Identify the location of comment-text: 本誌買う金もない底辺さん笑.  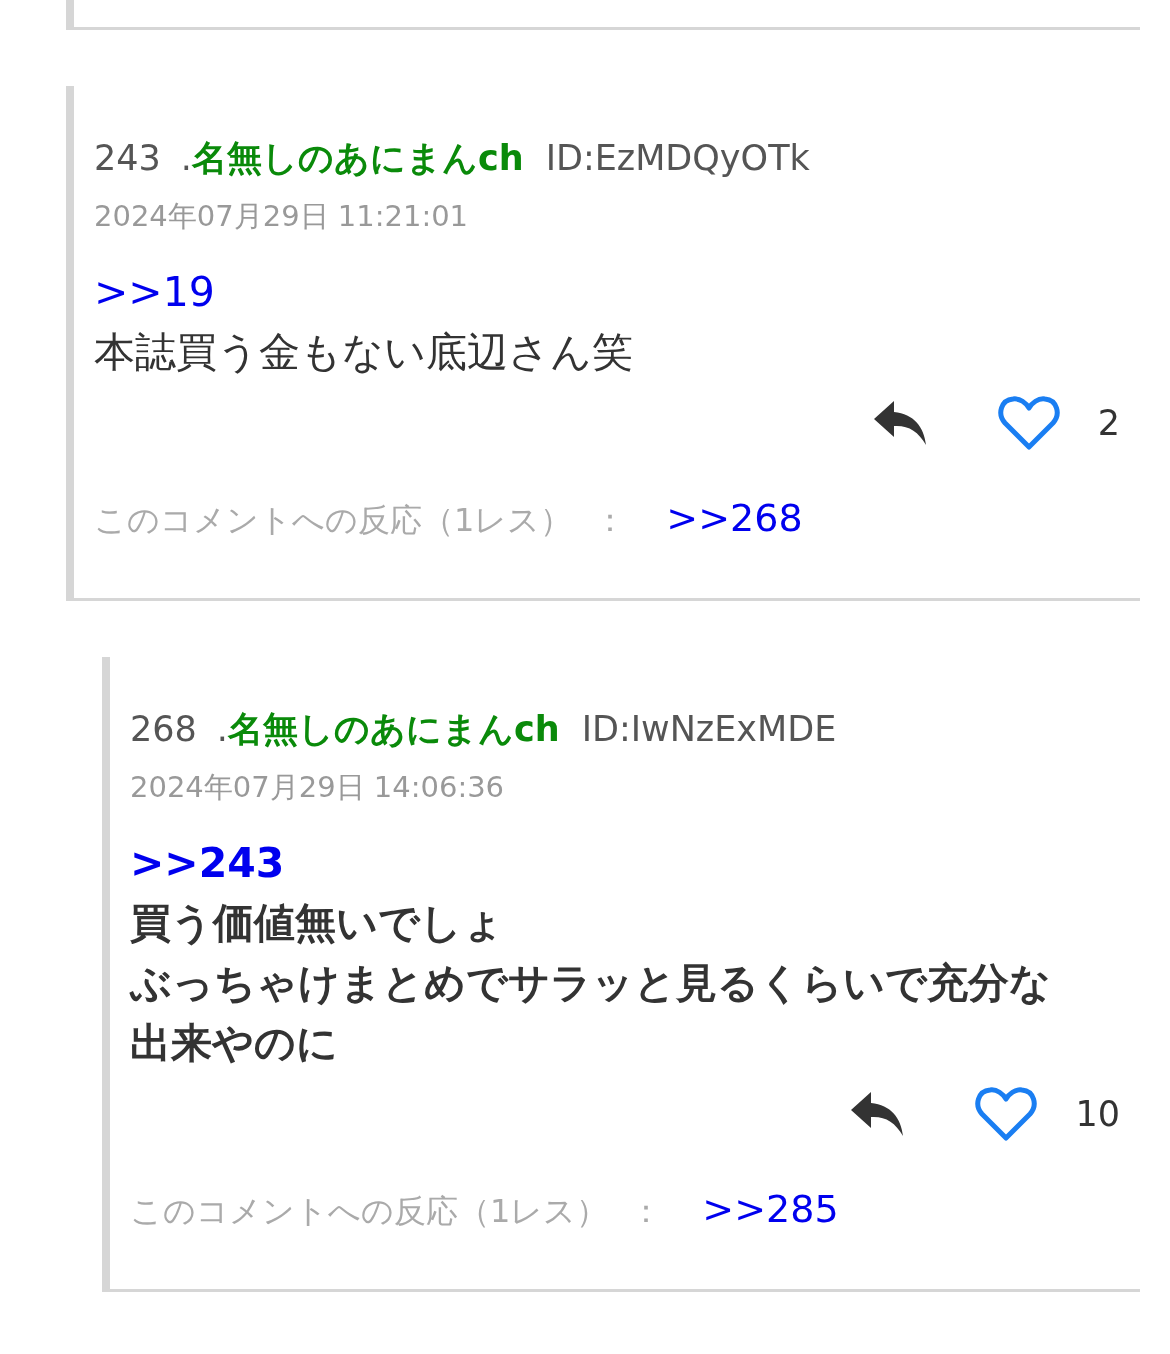
(364, 352).